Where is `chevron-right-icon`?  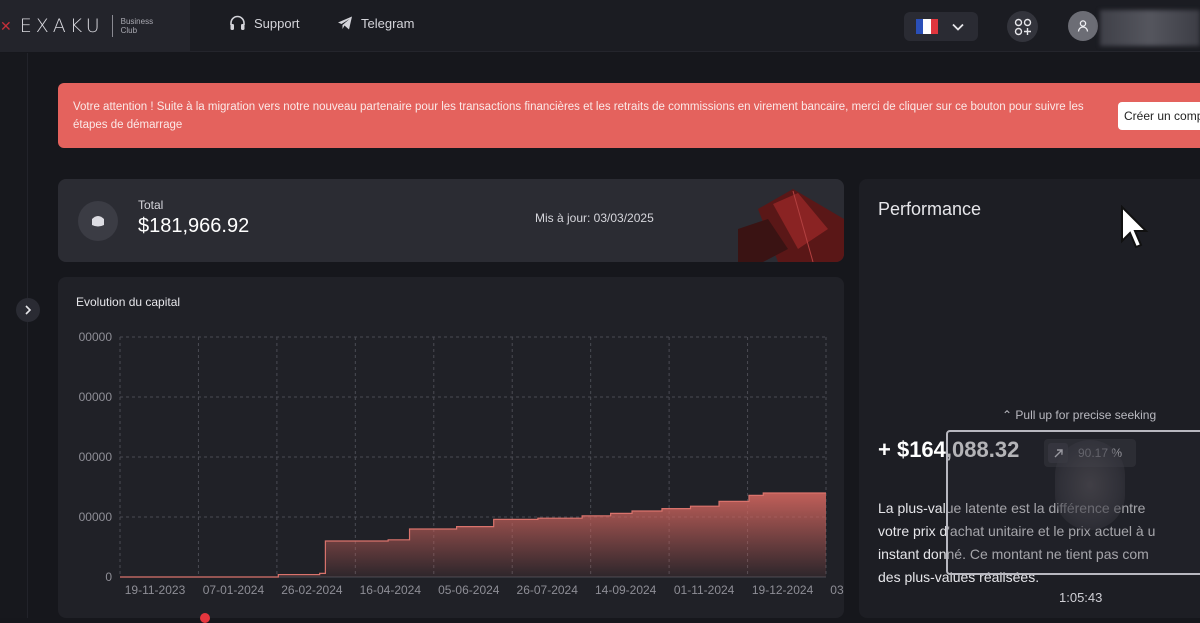 chevron-right-icon is located at coordinates (28, 310).